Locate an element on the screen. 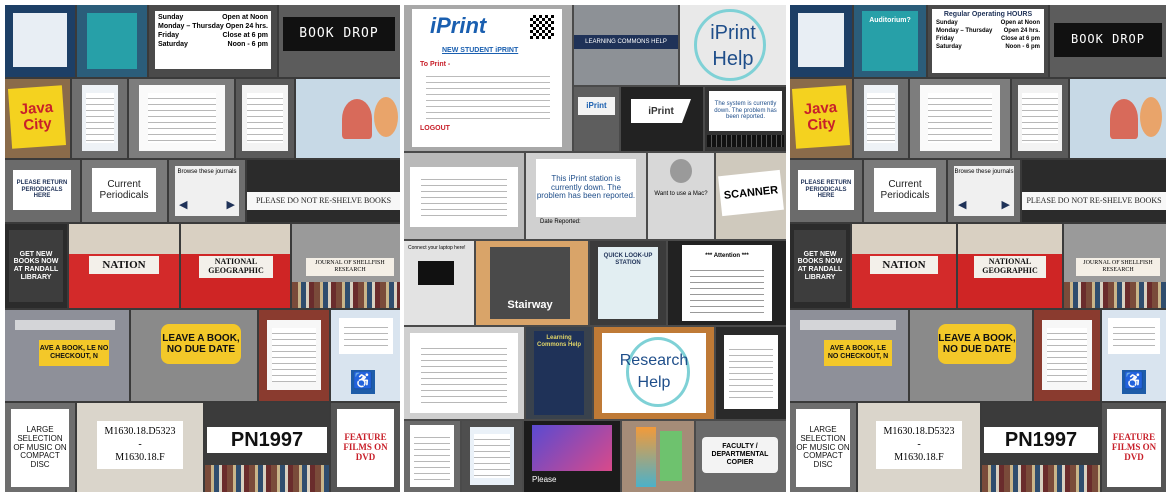 This screenshot has height=493, width=1166. do-not-reshelve-sign: PLEASE DO NOT RE-SHELVE BOOKS is located at coordinates (1094, 201).